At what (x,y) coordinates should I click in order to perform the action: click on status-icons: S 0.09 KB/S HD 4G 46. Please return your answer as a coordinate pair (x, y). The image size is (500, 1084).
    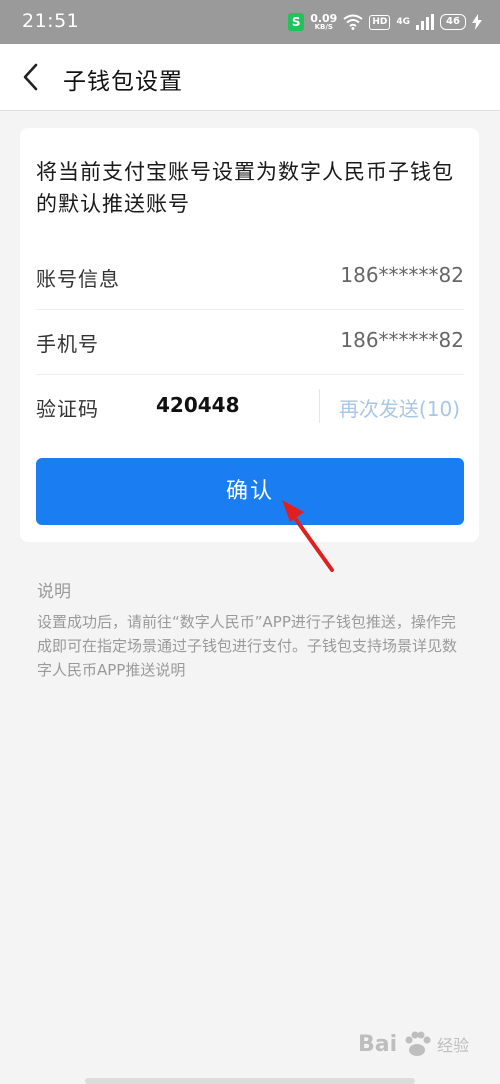
    Looking at the image, I should click on (385, 22).